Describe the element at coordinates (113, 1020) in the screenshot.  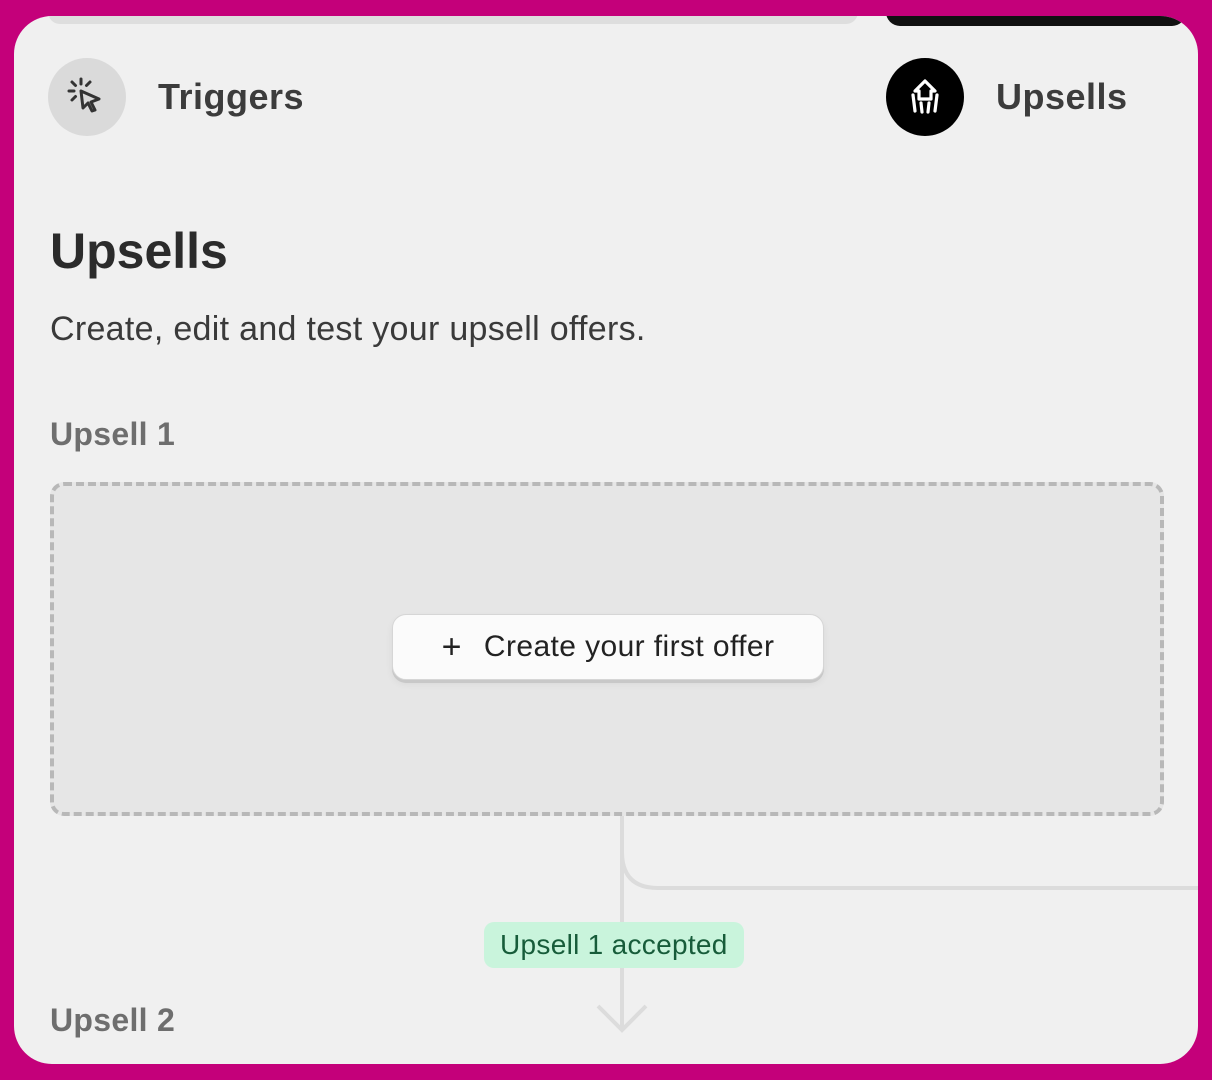
I see `upsell-2-label: Upsell 2` at that location.